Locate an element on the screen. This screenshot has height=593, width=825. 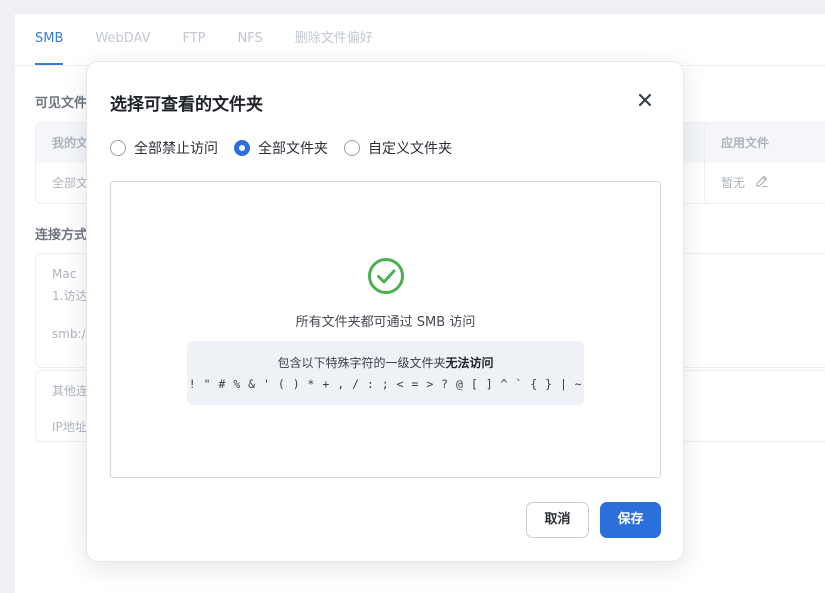
access-radio-group: 全部禁止访问 全部文件夹 自定义文件夹 is located at coordinates (289, 148).